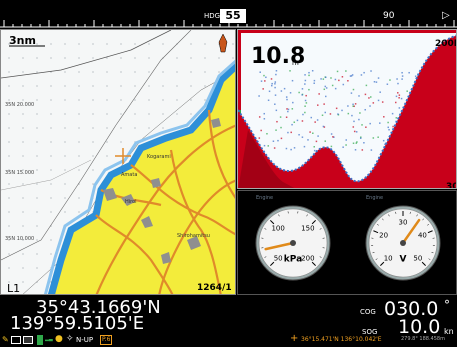  What do you see at coordinates (446, 15) in the screenshot?
I see `chevron-right-icon: ▷` at bounding box center [446, 15].